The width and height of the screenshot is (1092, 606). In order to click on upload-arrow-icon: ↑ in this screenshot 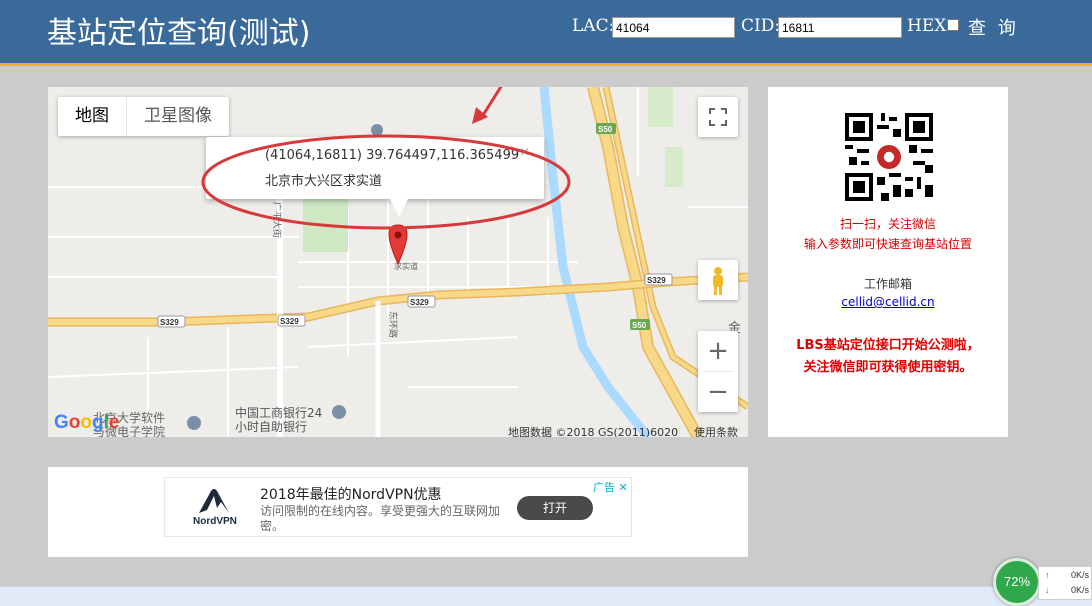, I will do `click(1047, 575)`.